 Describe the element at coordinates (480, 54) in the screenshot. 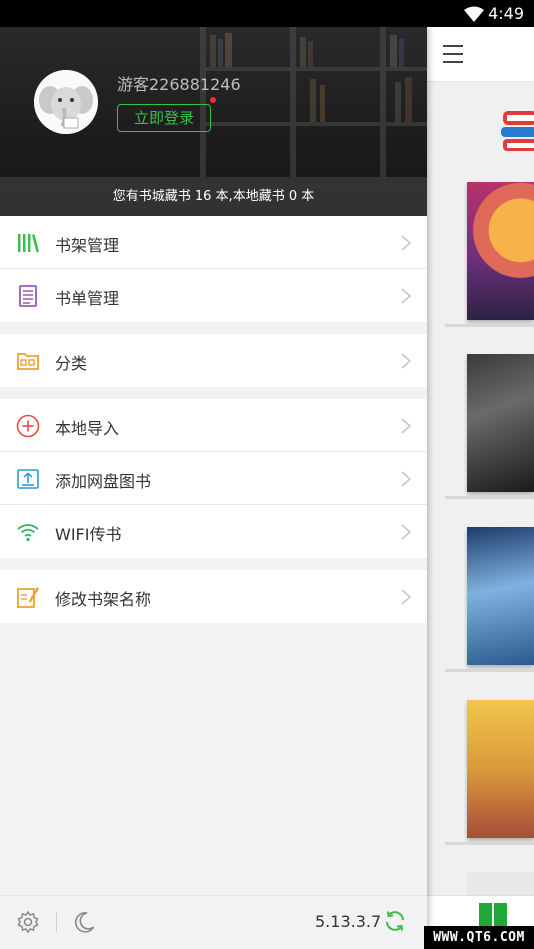

I see `bookshelf-toolbar` at that location.